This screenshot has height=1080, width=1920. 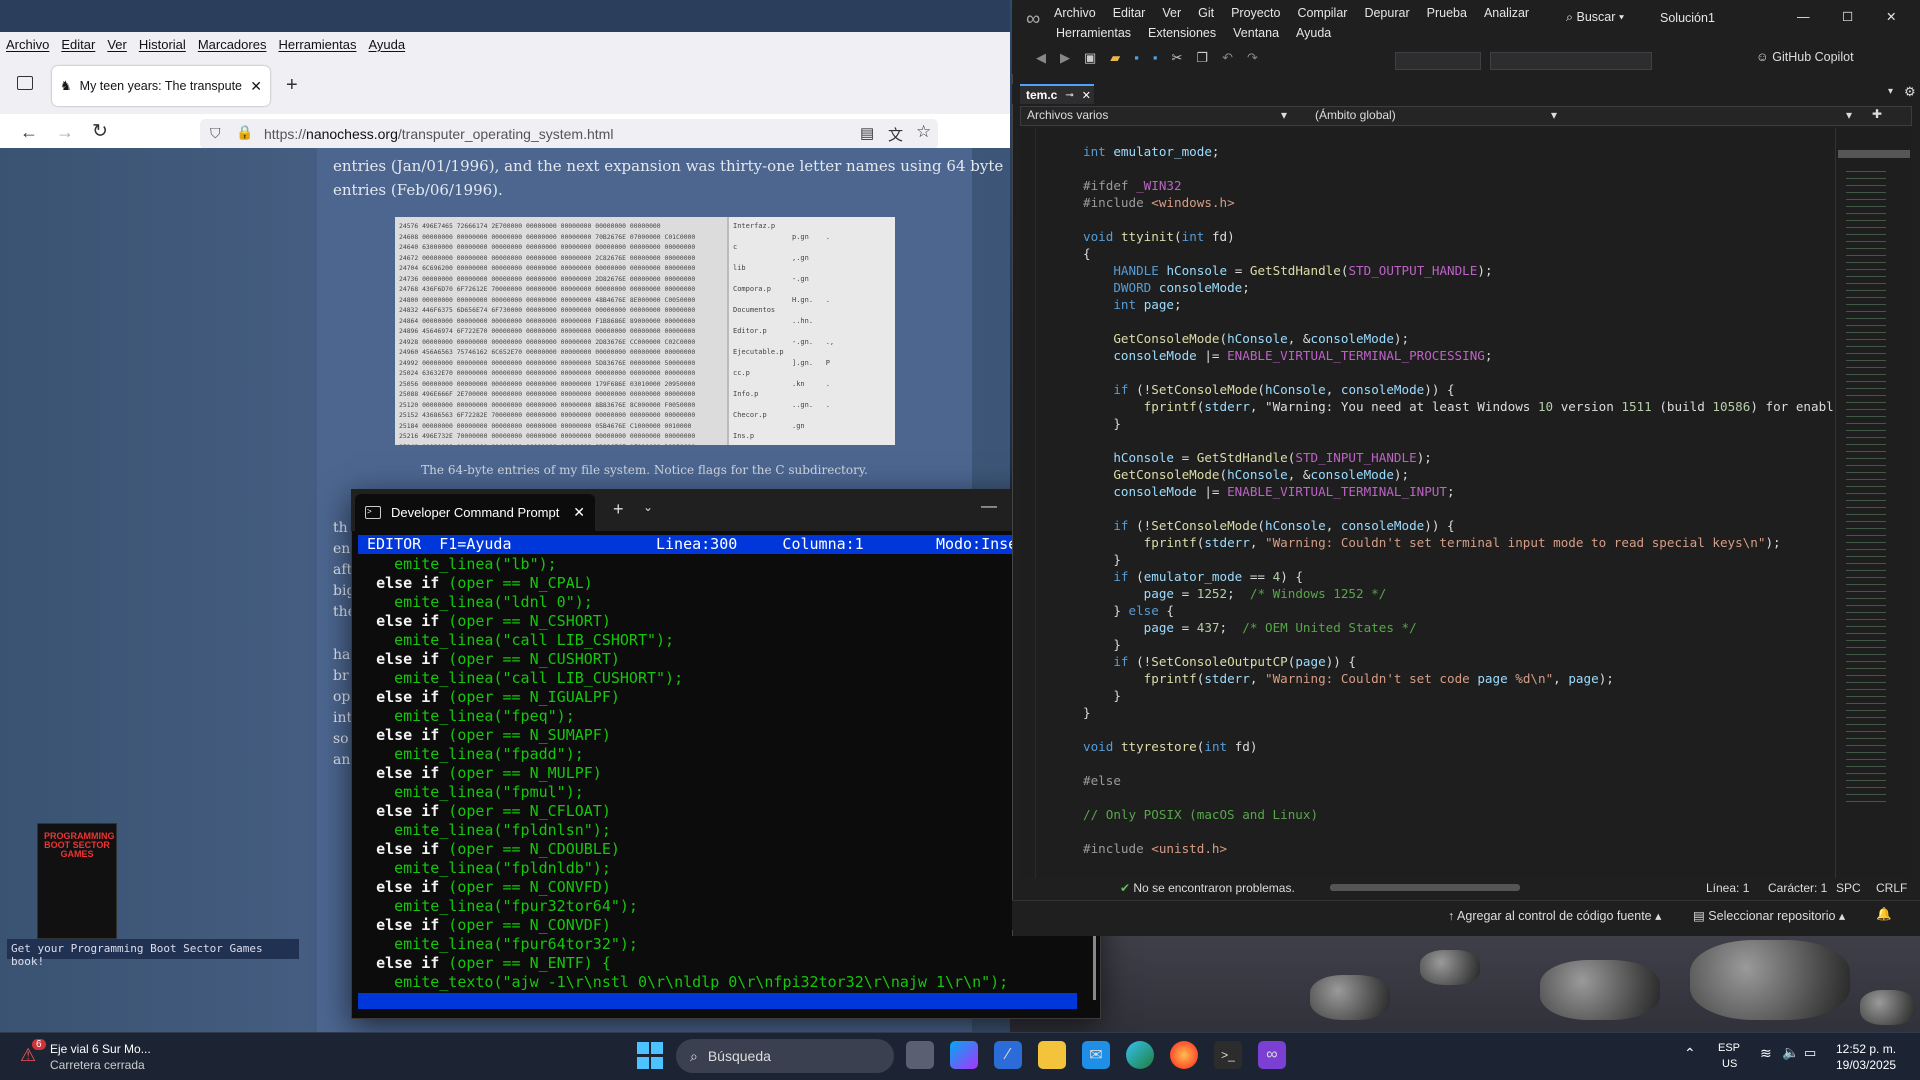 I want to click on vs-menu-ver: Ver, so click(x=1171, y=13).